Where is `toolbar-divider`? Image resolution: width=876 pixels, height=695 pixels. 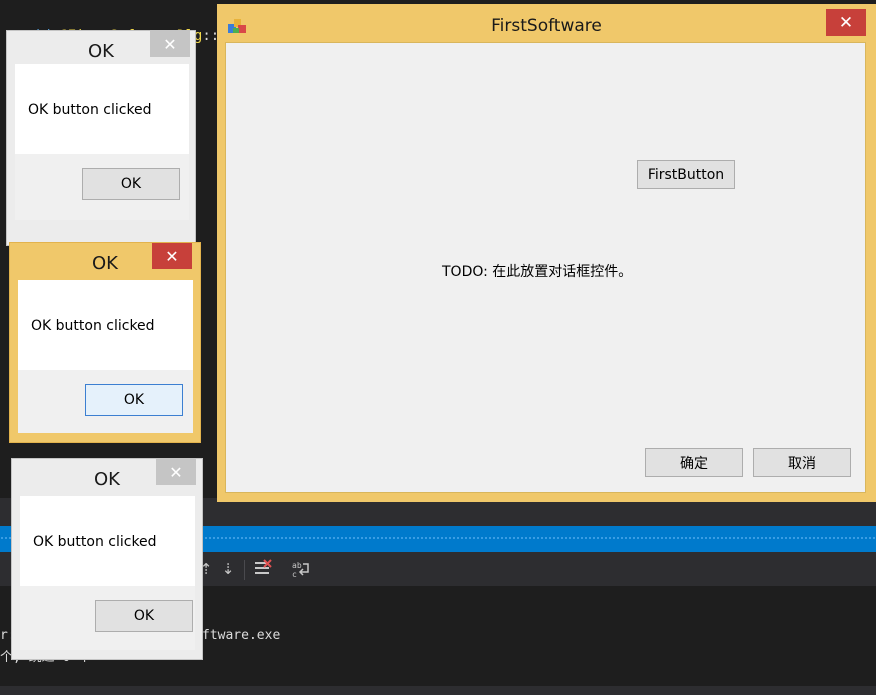 toolbar-divider is located at coordinates (244, 570).